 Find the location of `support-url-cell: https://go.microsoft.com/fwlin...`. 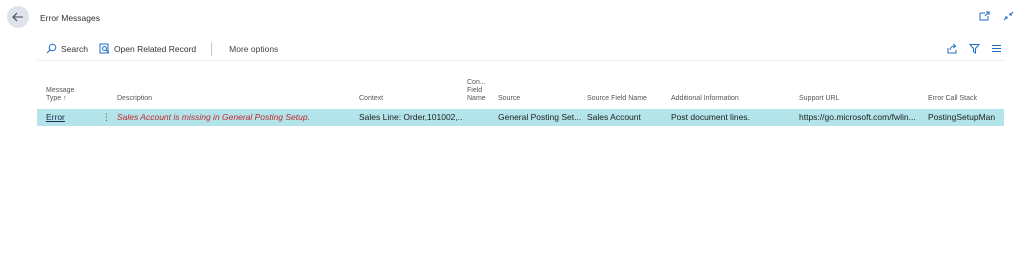

support-url-cell: https://go.microsoft.com/fwlin... is located at coordinates (862, 117).